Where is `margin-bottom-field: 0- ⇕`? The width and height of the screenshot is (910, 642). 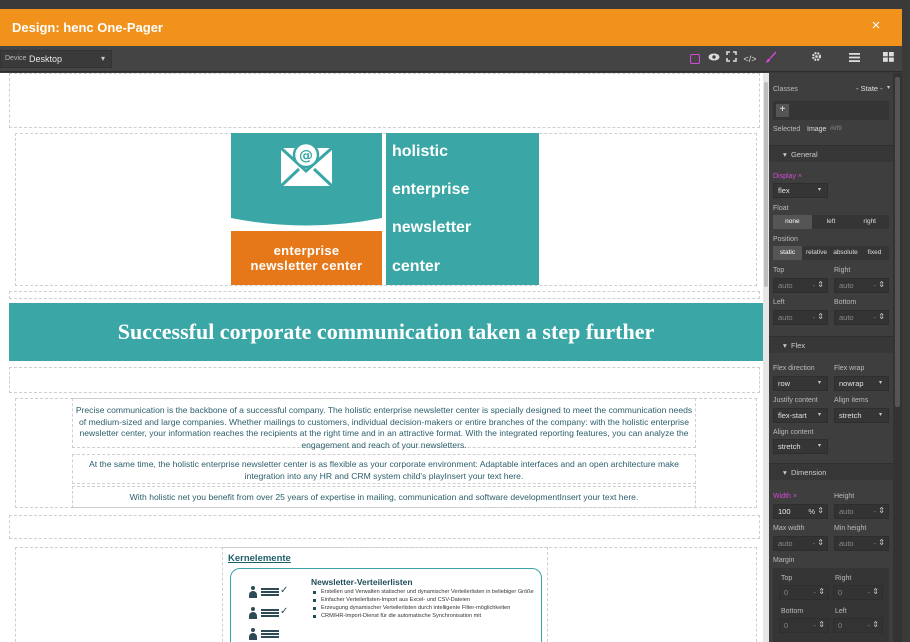
margin-bottom-field: 0- ⇕ is located at coordinates (804, 625).